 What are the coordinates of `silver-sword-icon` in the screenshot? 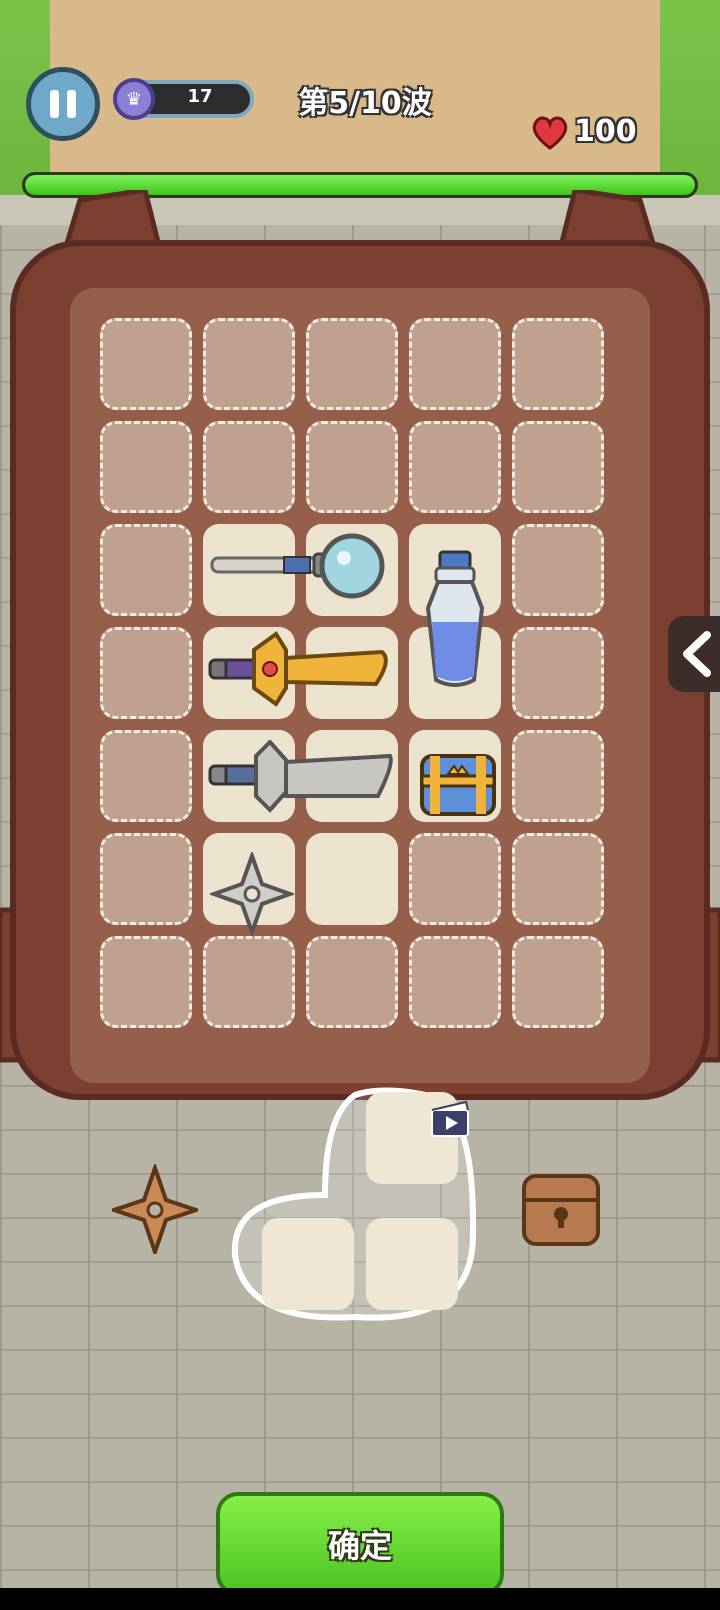 It's located at (301, 780).